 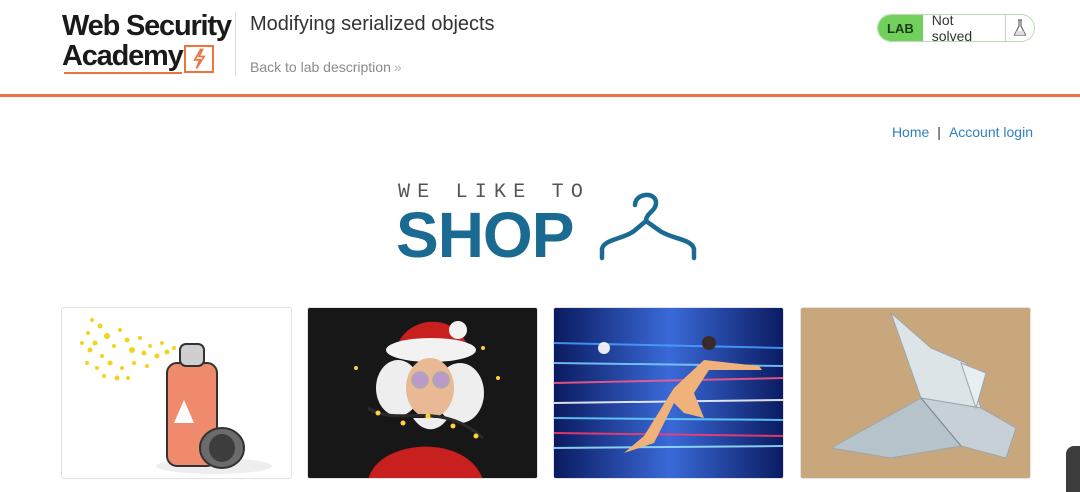 I want to click on product-image-flying-hero, so click(x=668, y=393).